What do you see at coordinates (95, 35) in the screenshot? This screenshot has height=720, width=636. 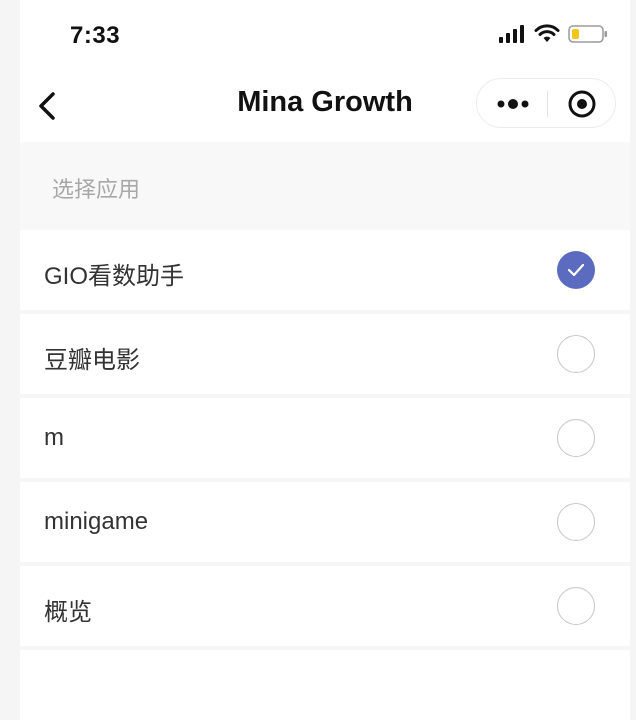 I see `status-time: 7:33` at bounding box center [95, 35].